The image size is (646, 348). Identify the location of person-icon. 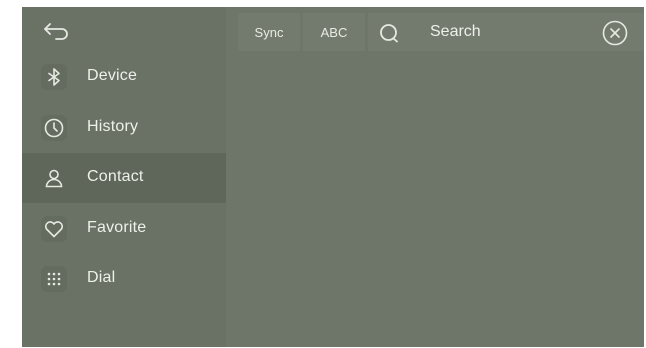
(54, 178).